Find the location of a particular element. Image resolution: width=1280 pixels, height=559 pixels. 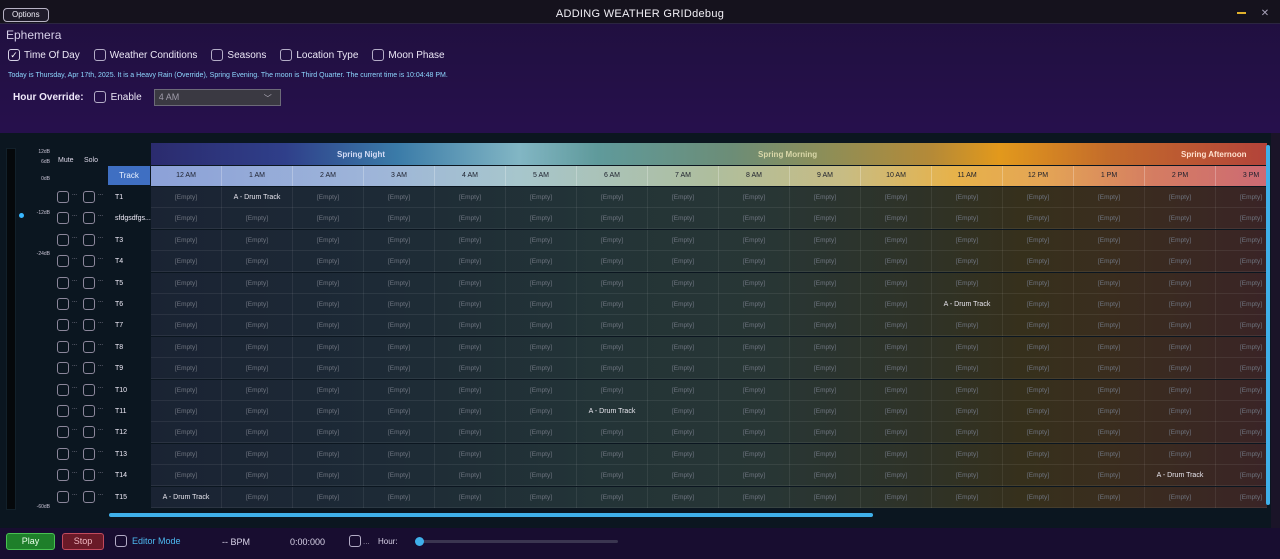

hour-header-cell: 8 AM is located at coordinates (754, 176).